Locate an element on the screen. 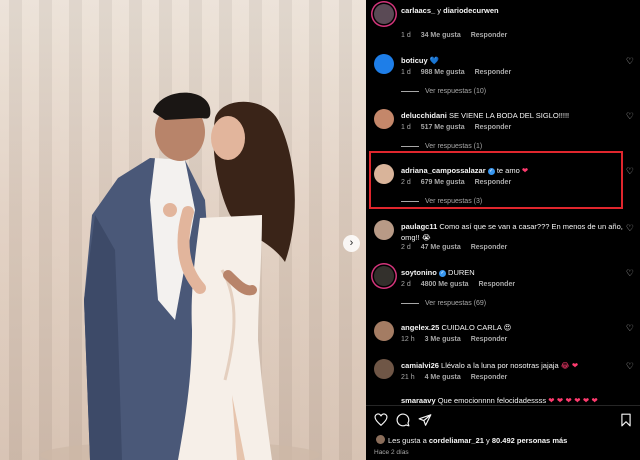 This screenshot has height=460, width=640. comment-meta: 1 d 34 Me gusta Responder is located at coordinates (458, 35).